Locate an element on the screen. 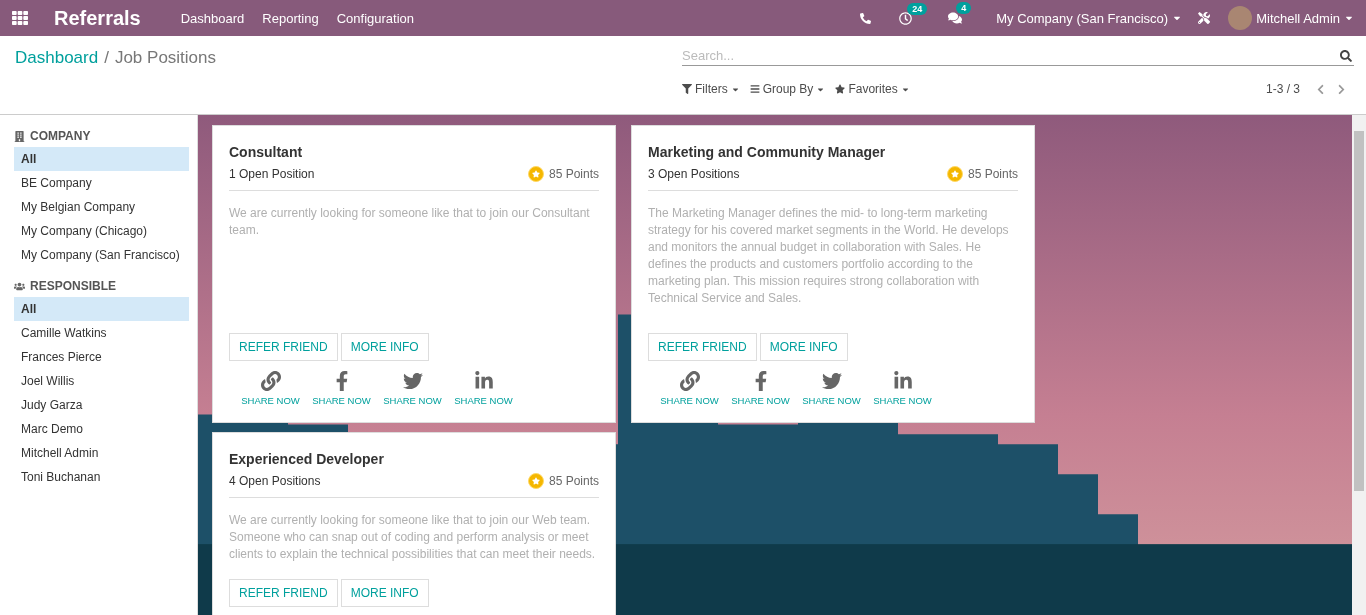  group-icon is located at coordinates (754, 89).